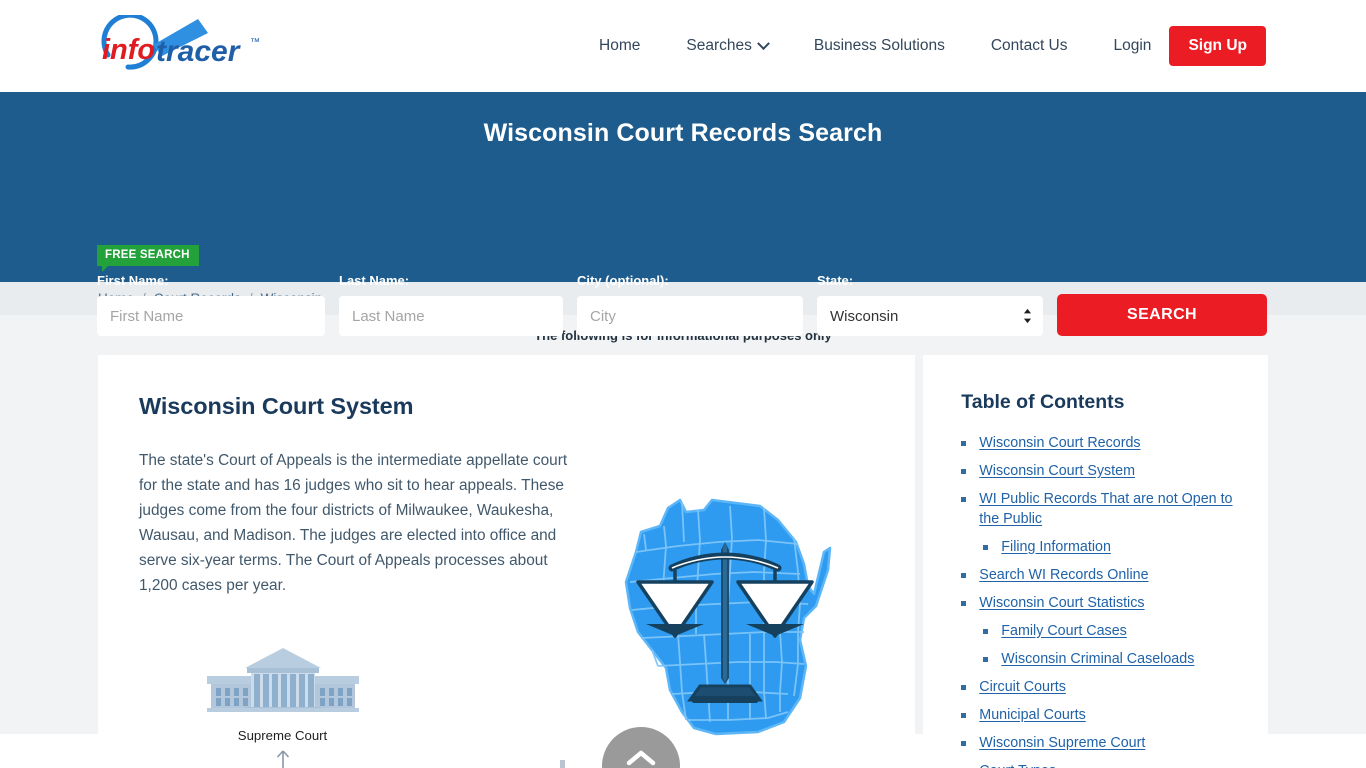  What do you see at coordinates (211, 316) in the screenshot?
I see `first-name-input` at bounding box center [211, 316].